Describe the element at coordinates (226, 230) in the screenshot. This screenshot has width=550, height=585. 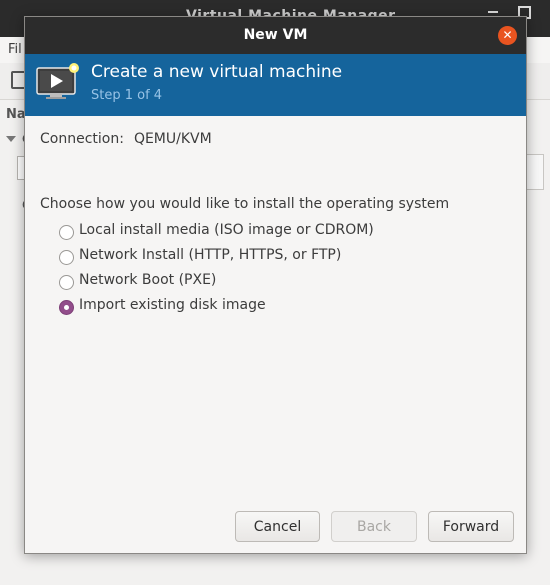
I see `radio-label: Local install media (ISO image or CDROM)` at that location.